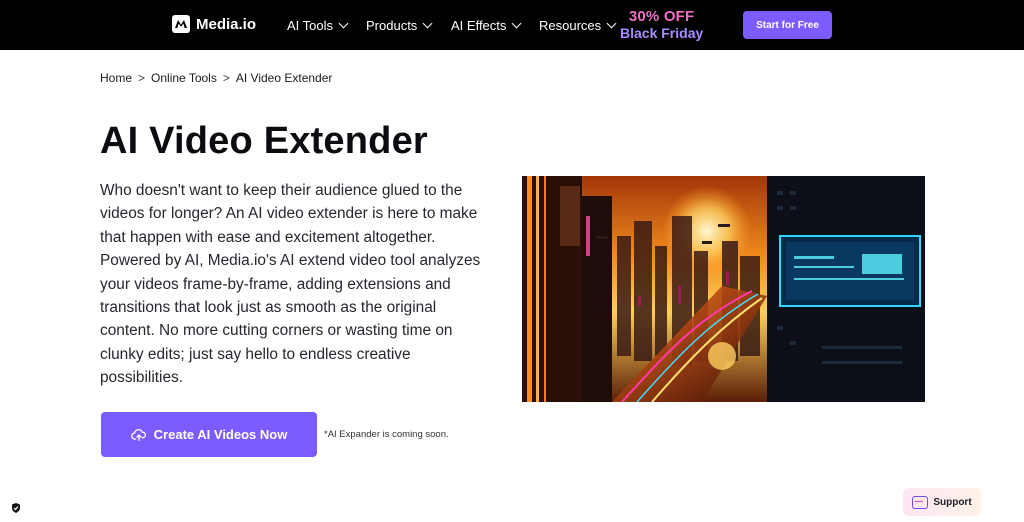  I want to click on nav-item-ai-effects: AI Effects, so click(486, 25).